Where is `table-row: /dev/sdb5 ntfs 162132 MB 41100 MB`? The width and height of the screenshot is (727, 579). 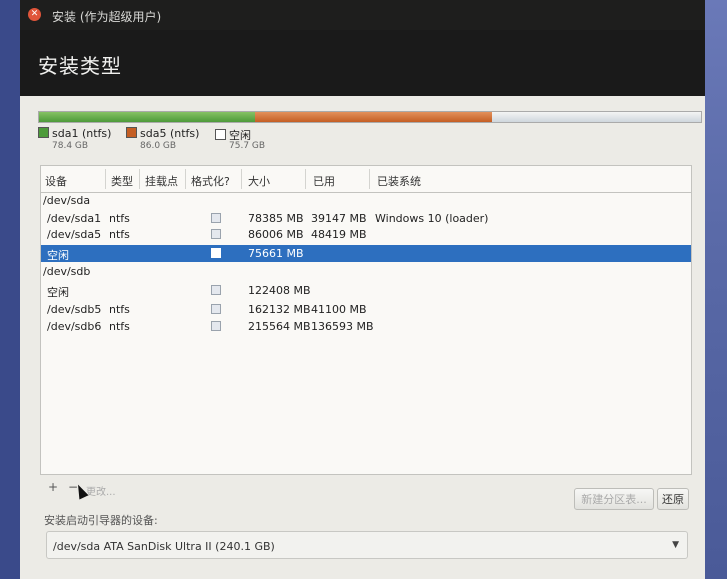
table-row: /dev/sdb5 ntfs 162132 MB 41100 MB is located at coordinates (366, 309).